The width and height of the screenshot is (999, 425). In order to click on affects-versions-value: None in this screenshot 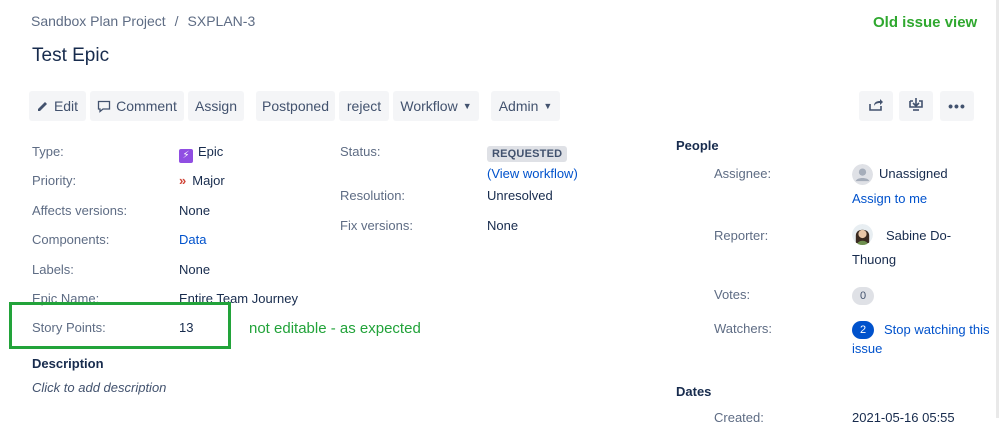, I will do `click(195, 210)`.